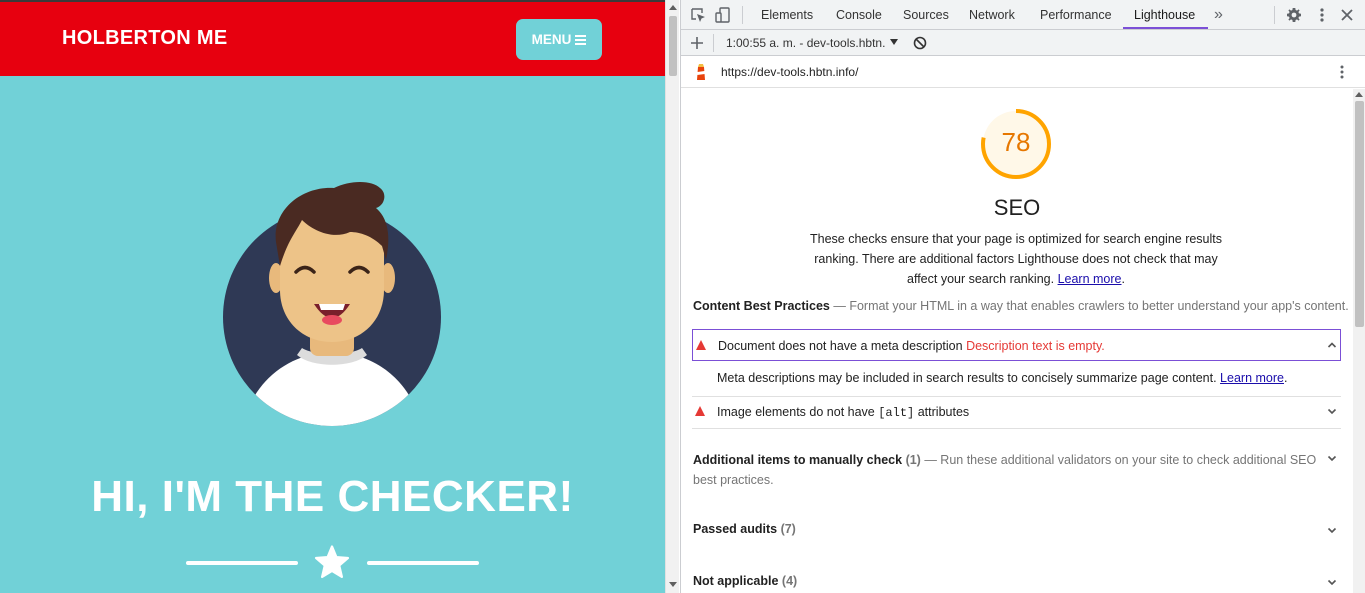  Describe the element at coordinates (859, 15) in the screenshot. I see `tab-console: Console` at that location.